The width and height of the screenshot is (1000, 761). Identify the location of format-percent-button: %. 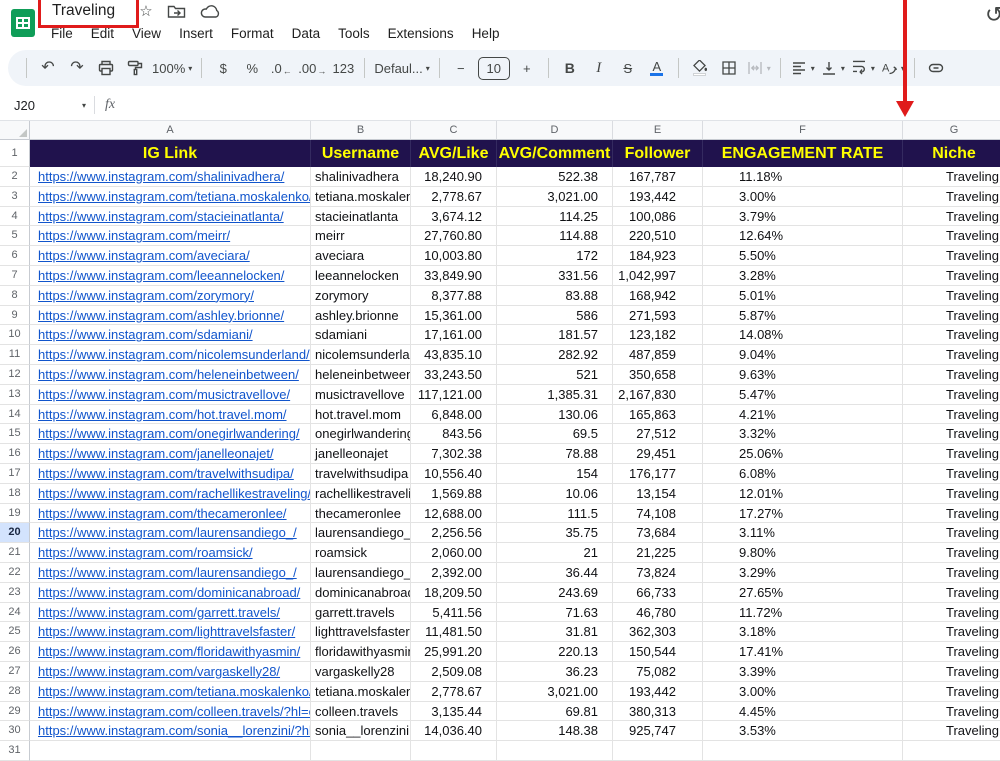
(252, 68).